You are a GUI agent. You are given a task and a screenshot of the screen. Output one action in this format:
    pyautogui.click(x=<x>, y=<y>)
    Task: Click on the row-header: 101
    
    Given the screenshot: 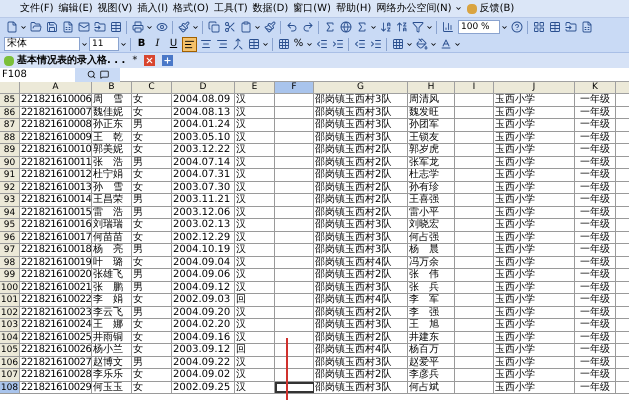 What is the action you would take?
    pyautogui.click(x=10, y=300)
    